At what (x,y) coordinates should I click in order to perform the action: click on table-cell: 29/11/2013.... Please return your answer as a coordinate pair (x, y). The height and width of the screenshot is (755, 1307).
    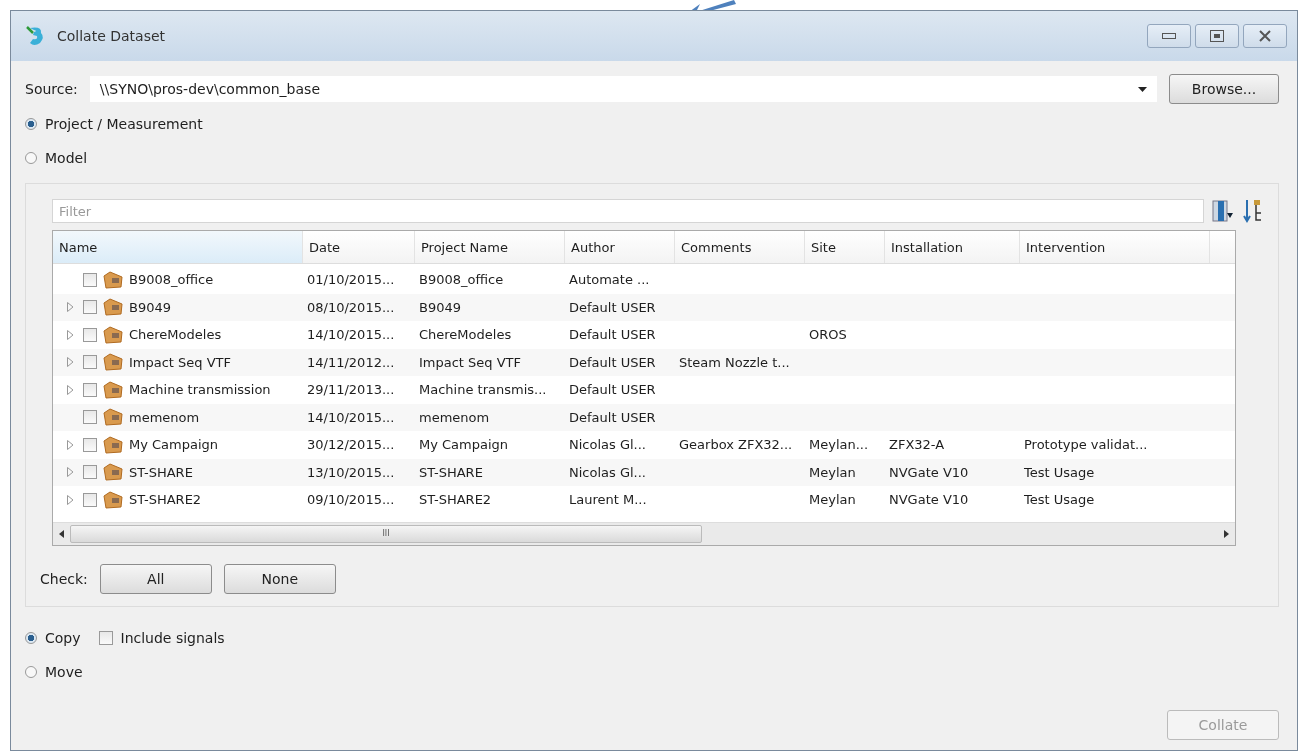
    Looking at the image, I should click on (351, 390).